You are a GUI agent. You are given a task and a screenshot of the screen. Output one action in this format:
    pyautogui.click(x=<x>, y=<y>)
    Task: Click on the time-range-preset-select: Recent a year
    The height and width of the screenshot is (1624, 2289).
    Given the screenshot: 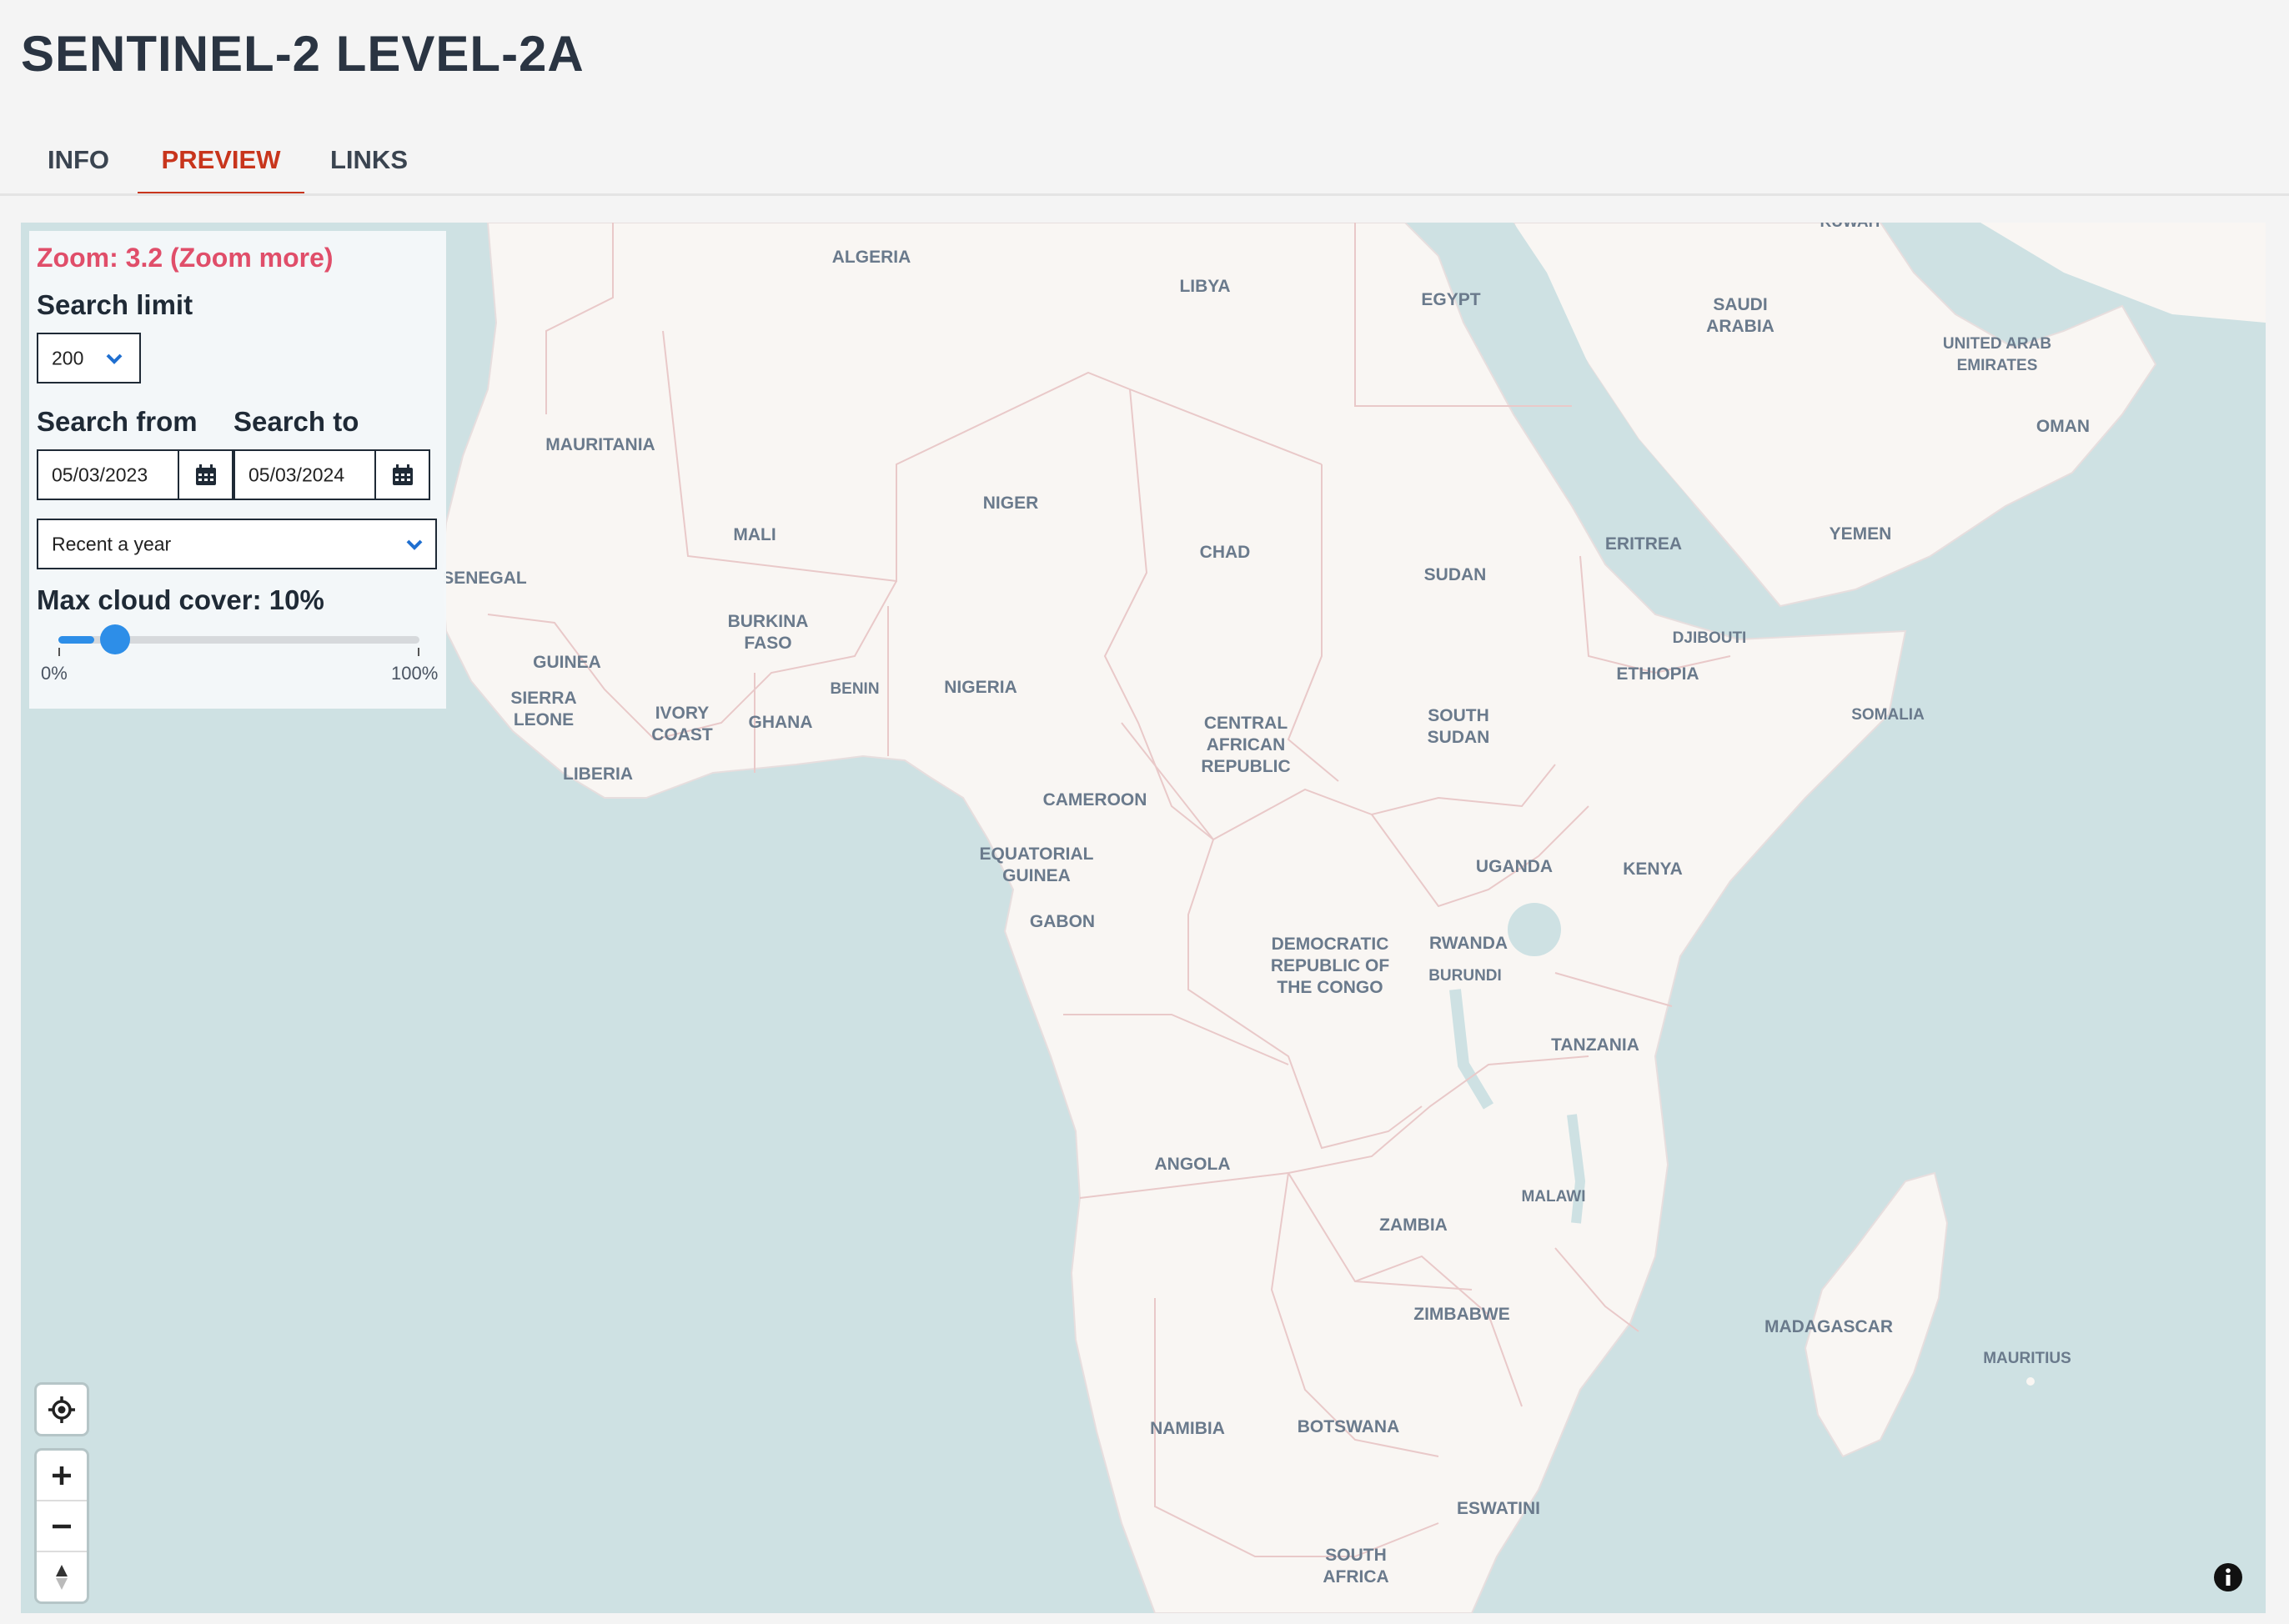 What is the action you would take?
    pyautogui.click(x=237, y=544)
    